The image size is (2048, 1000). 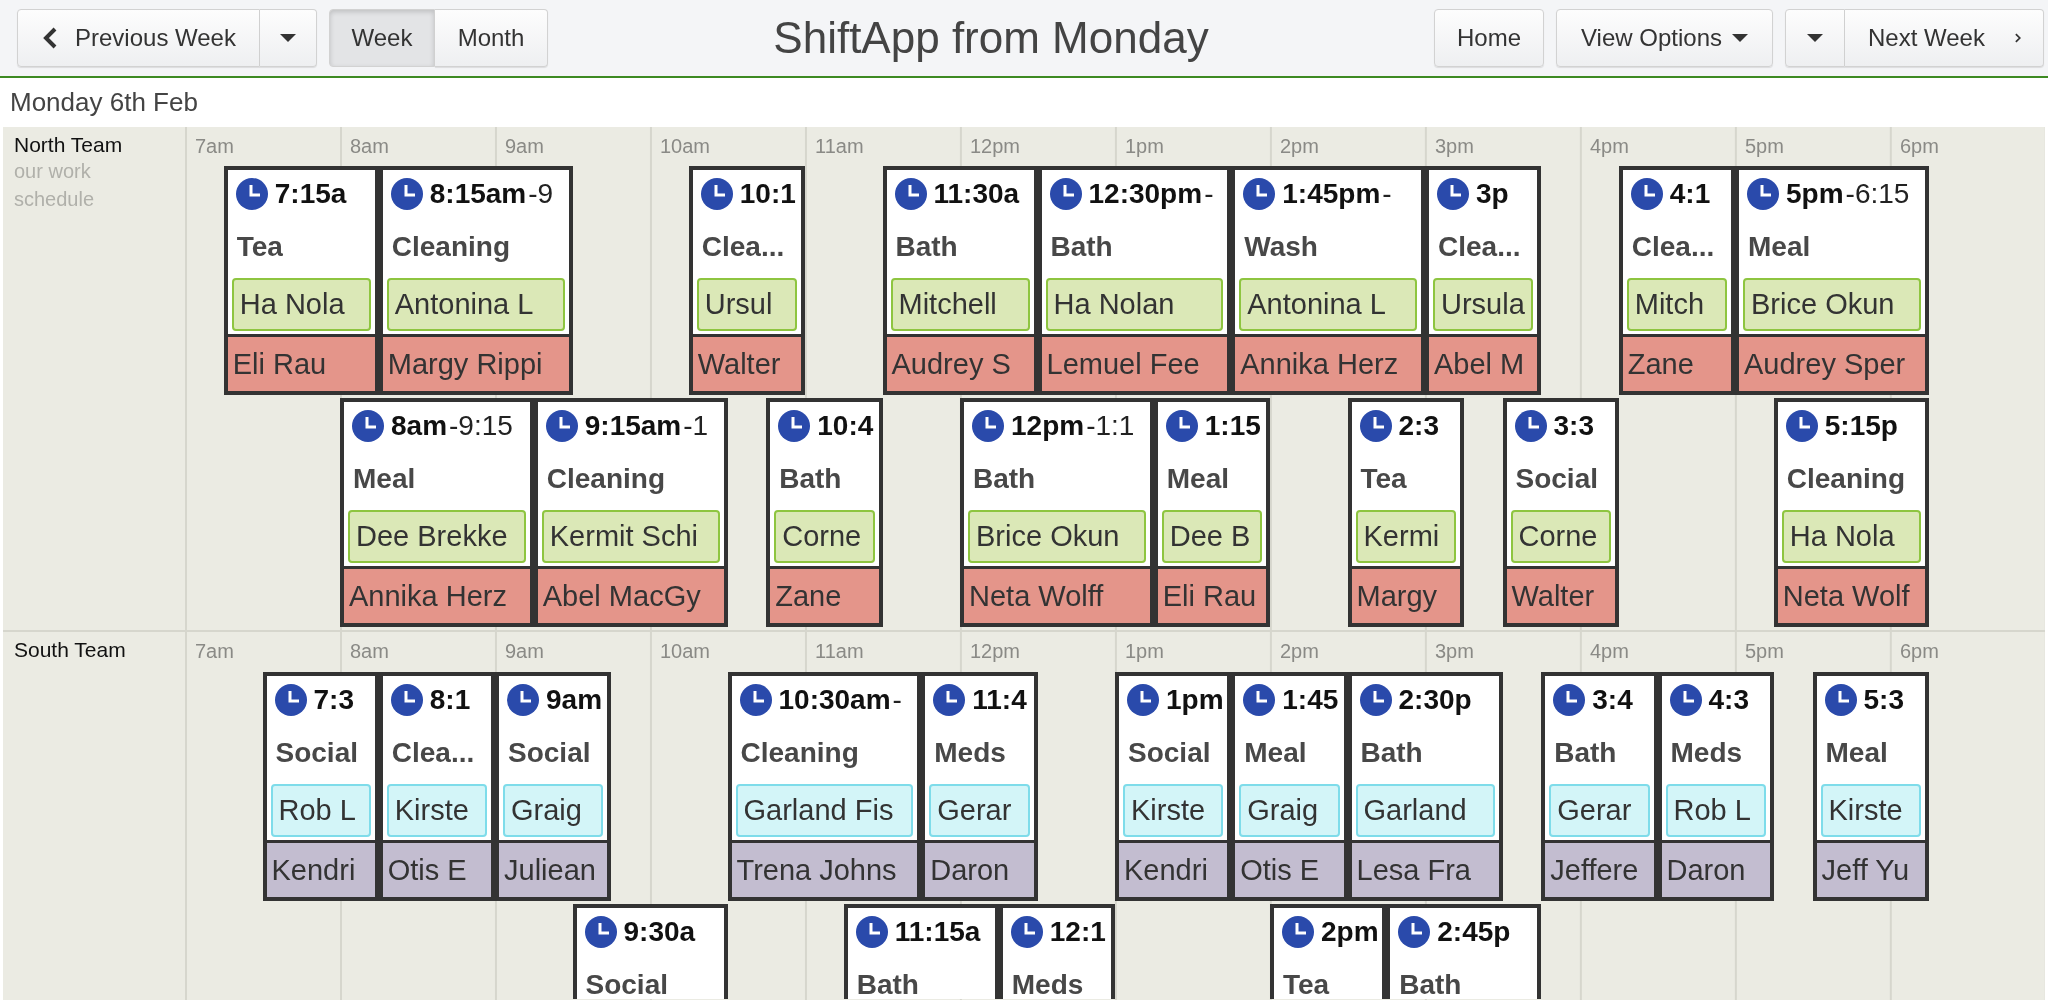 I want to click on shift-card: 5:3 Meal Kirste Jeff Yu, so click(x=1870, y=786).